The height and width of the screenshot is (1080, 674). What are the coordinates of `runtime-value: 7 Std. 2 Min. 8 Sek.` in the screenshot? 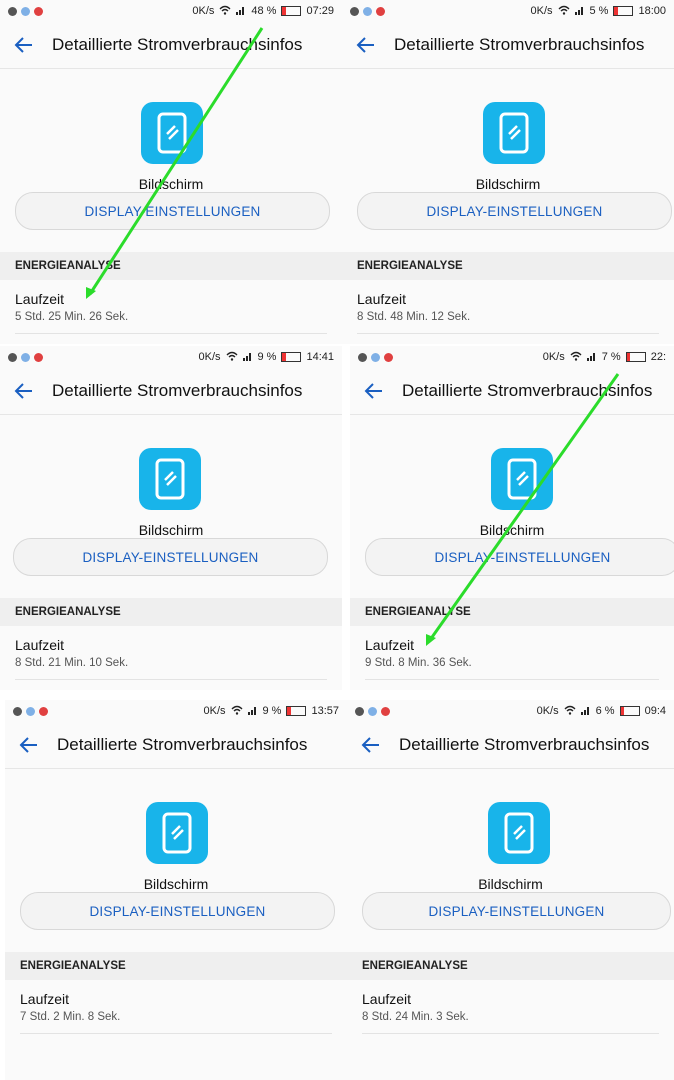 It's located at (70, 1017).